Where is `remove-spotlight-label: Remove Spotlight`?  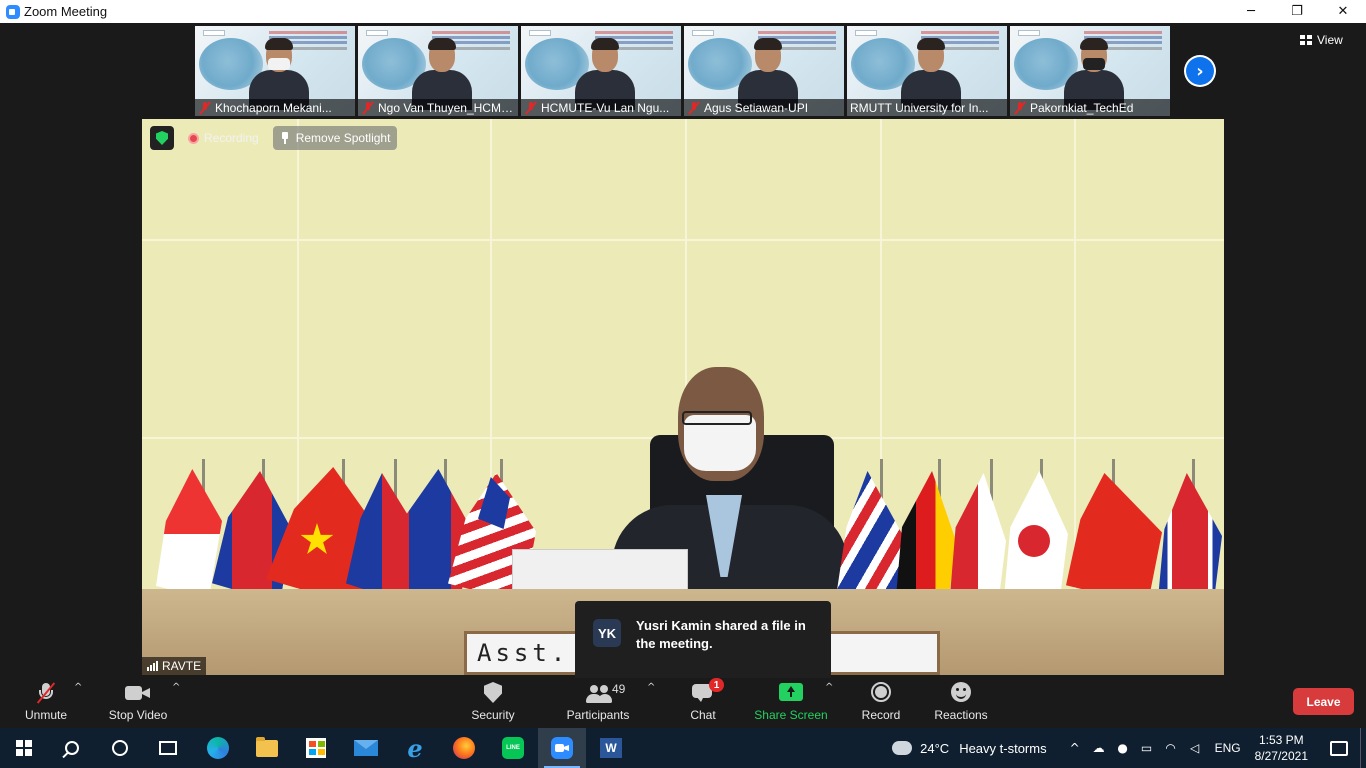
remove-spotlight-label: Remove Spotlight is located at coordinates (343, 138).